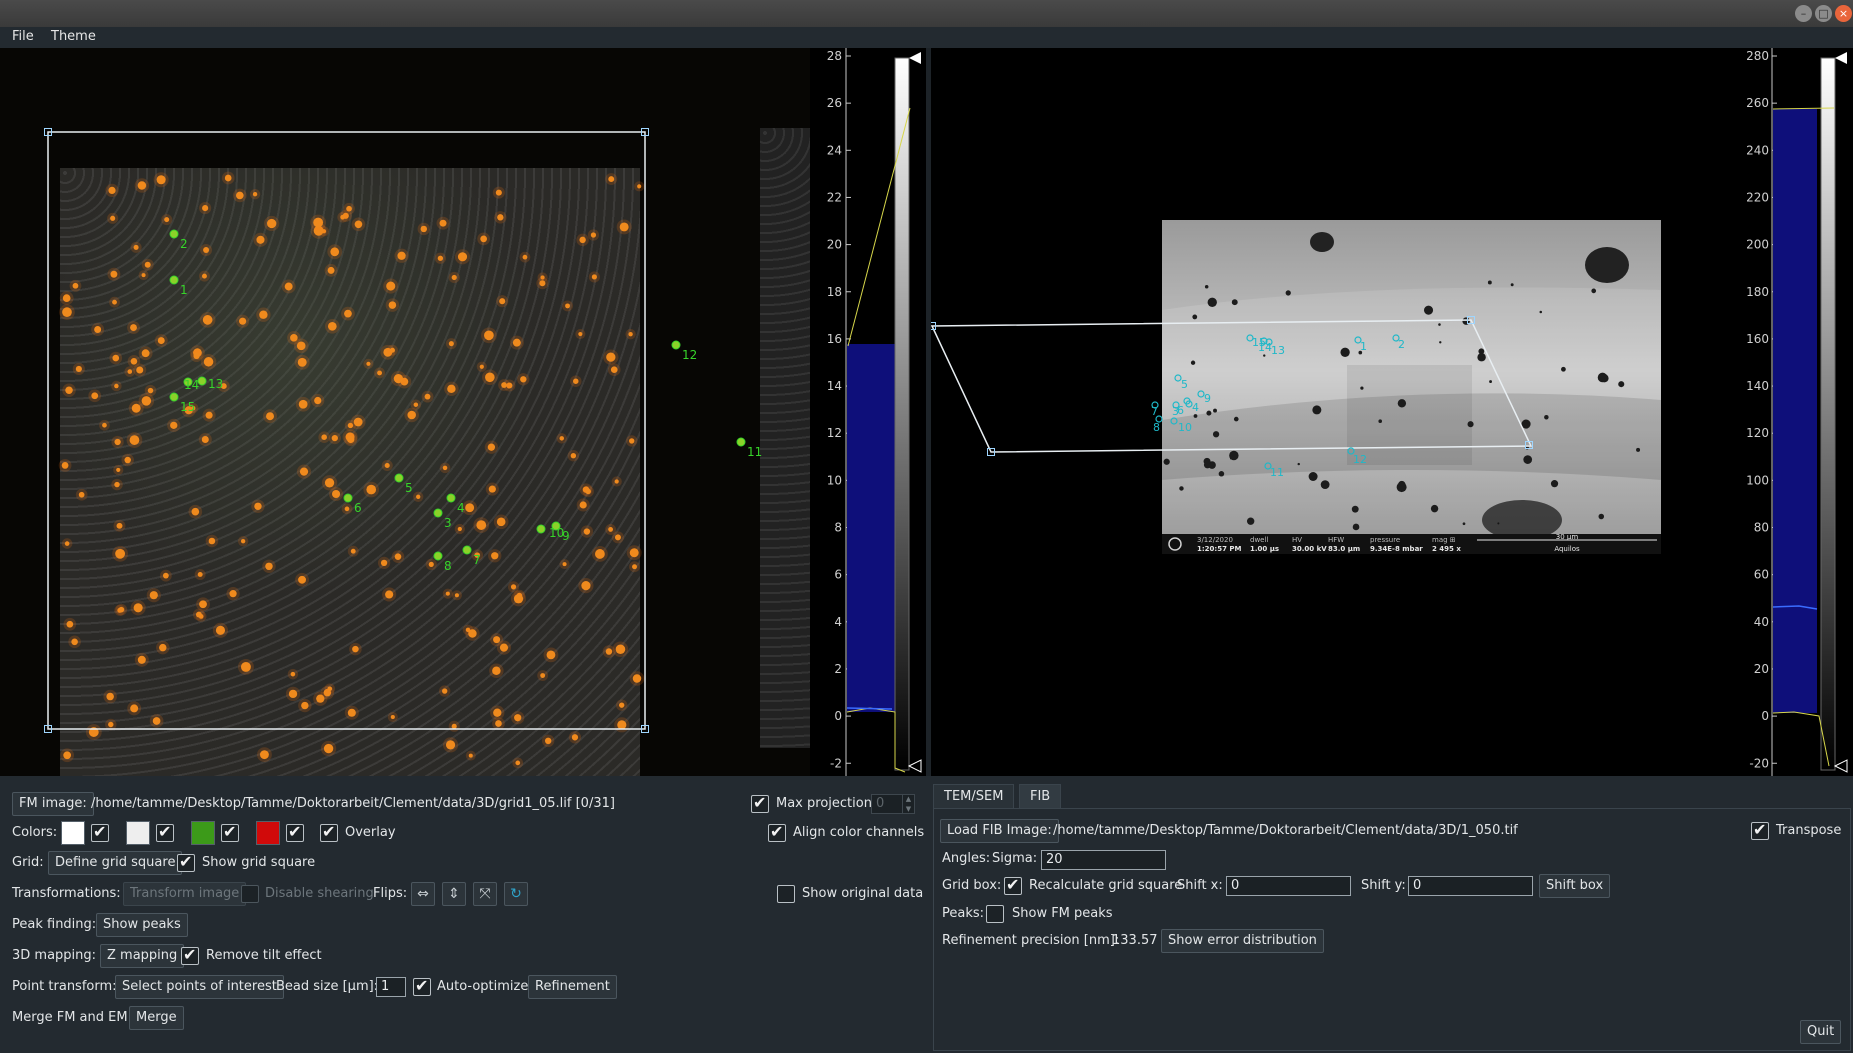 The width and height of the screenshot is (1853, 1053). I want to click on refinement-button: Refinement, so click(572, 987).